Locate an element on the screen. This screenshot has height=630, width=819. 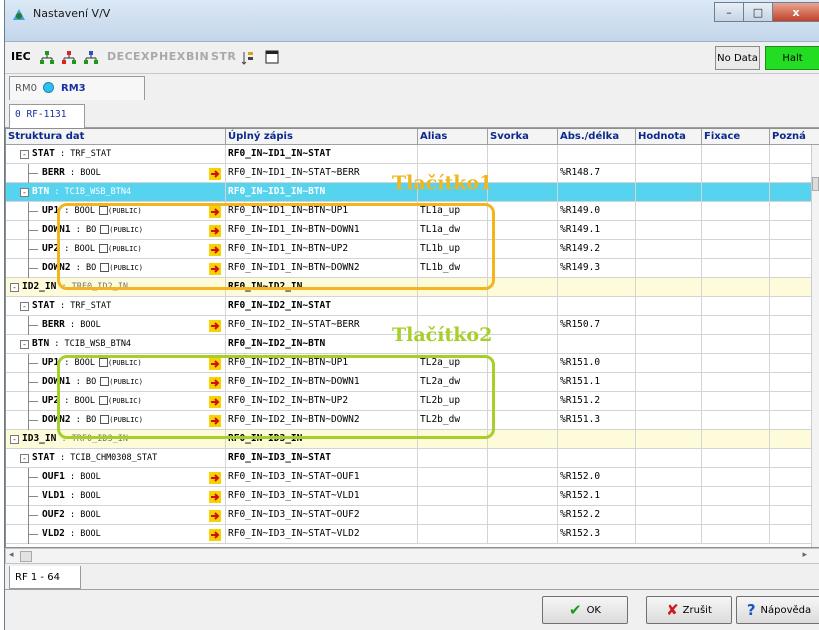
abs-length-cell: %R150.7 is located at coordinates (597, 325).